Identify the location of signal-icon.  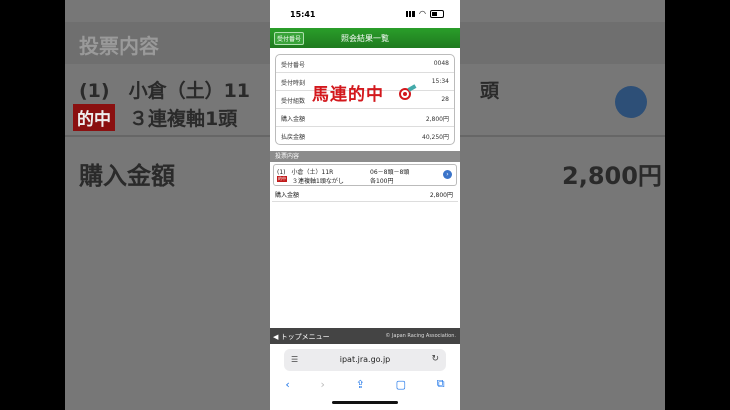
(411, 13).